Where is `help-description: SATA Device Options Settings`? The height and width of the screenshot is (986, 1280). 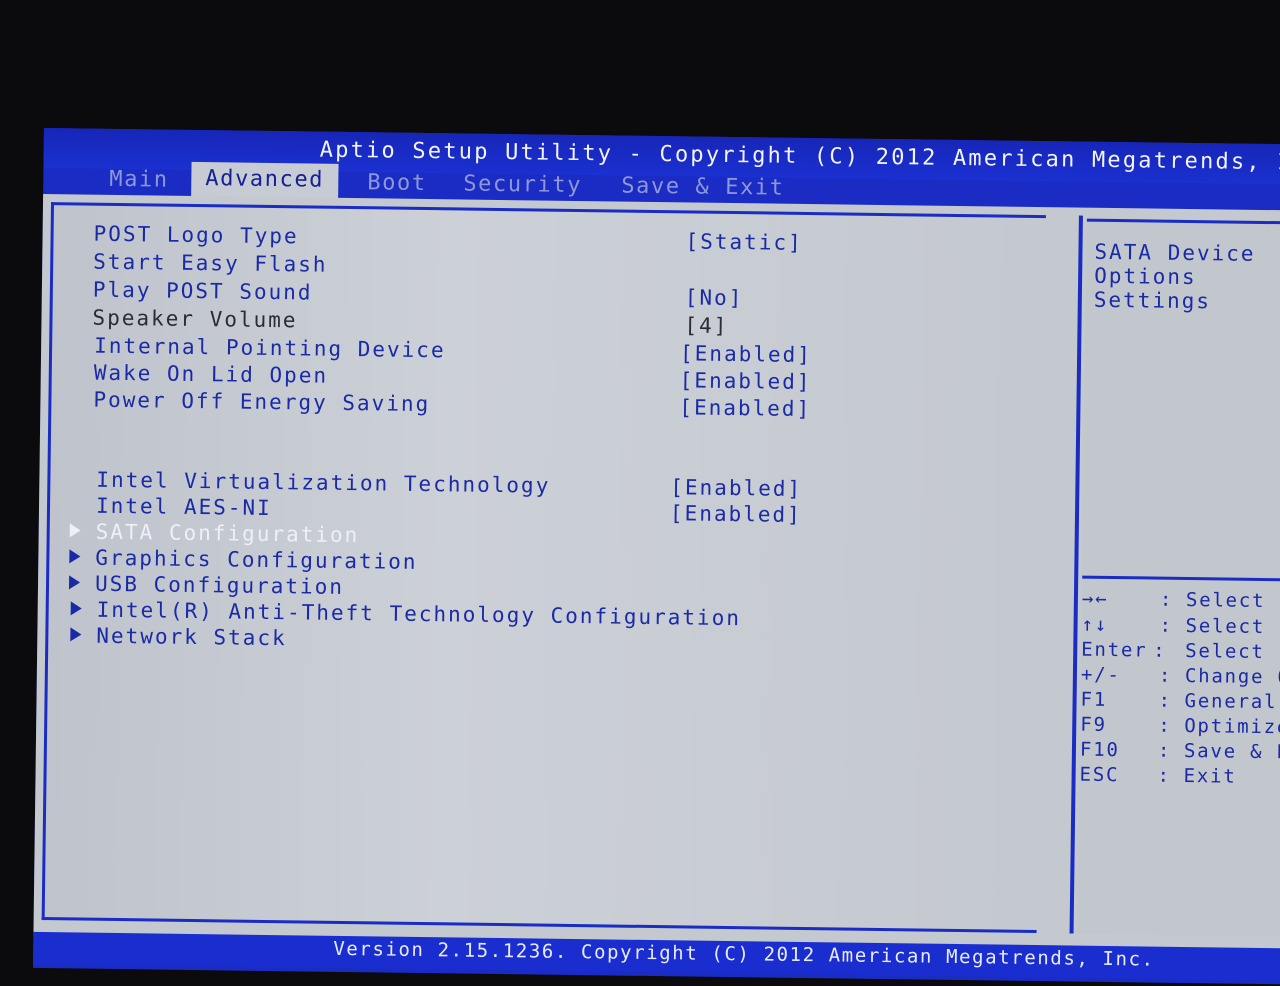
help-description: SATA Device Options Settings is located at coordinates (1174, 276).